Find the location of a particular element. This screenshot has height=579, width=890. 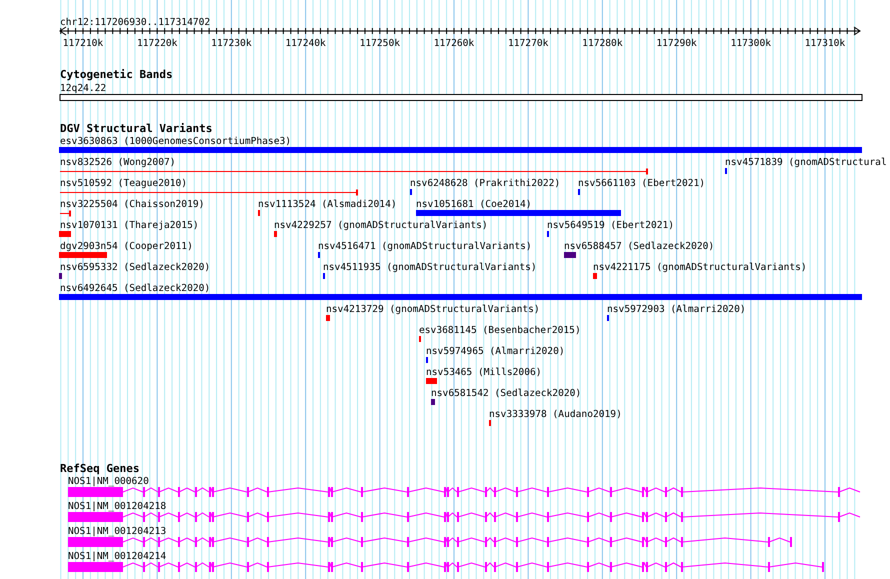

tick-label: 117260k is located at coordinates (454, 43).